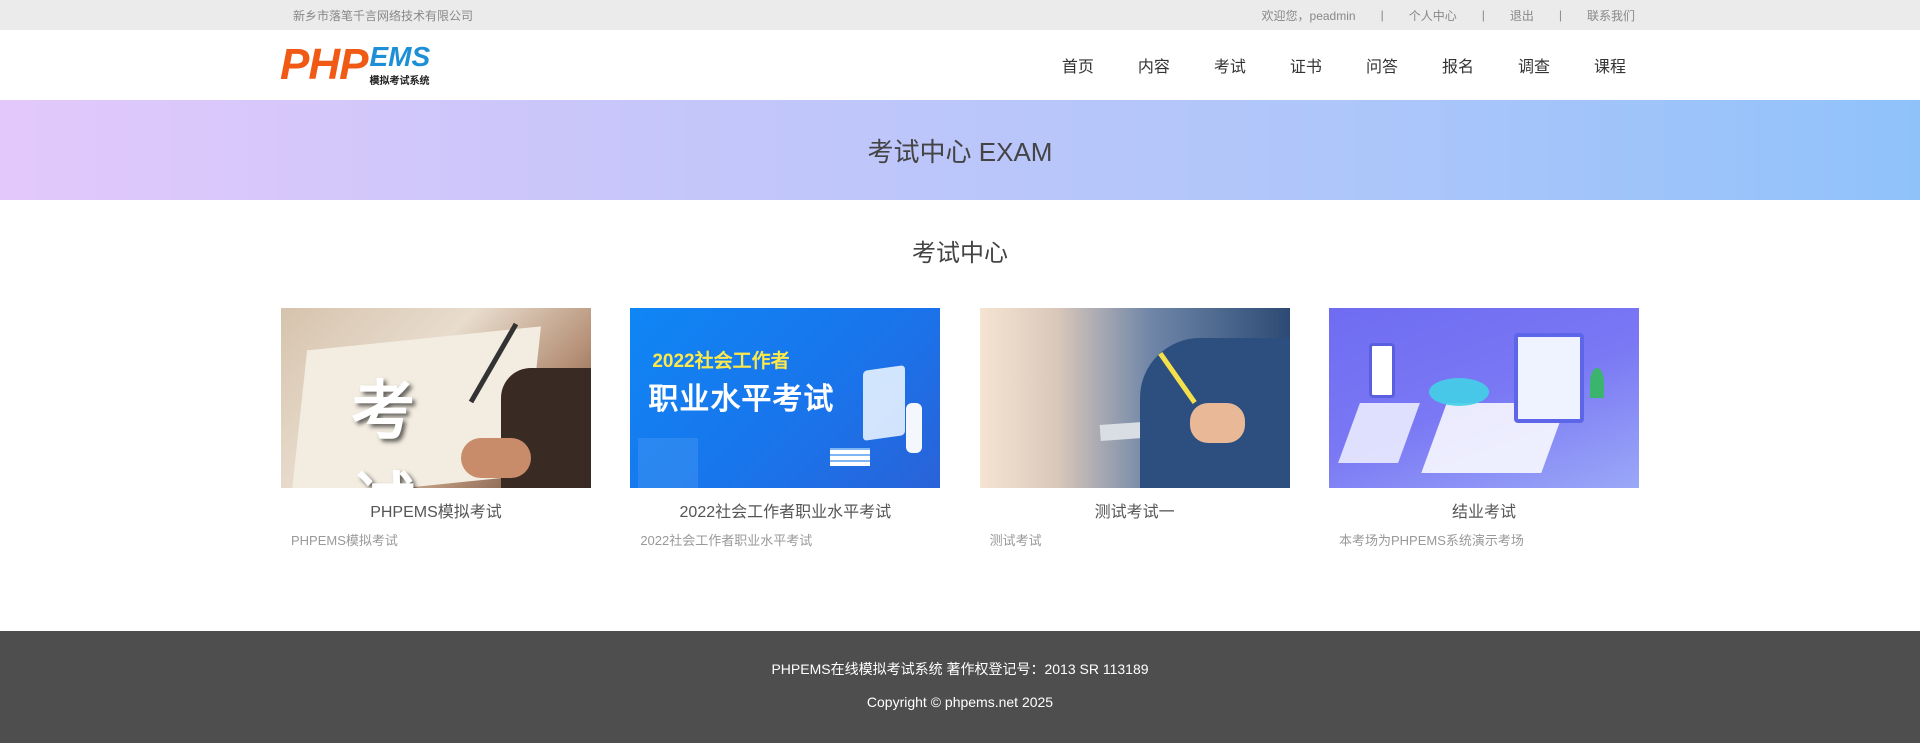 This screenshot has height=743, width=1920. Describe the element at coordinates (1484, 509) in the screenshot. I see `exam-card-title: 结业考试` at that location.